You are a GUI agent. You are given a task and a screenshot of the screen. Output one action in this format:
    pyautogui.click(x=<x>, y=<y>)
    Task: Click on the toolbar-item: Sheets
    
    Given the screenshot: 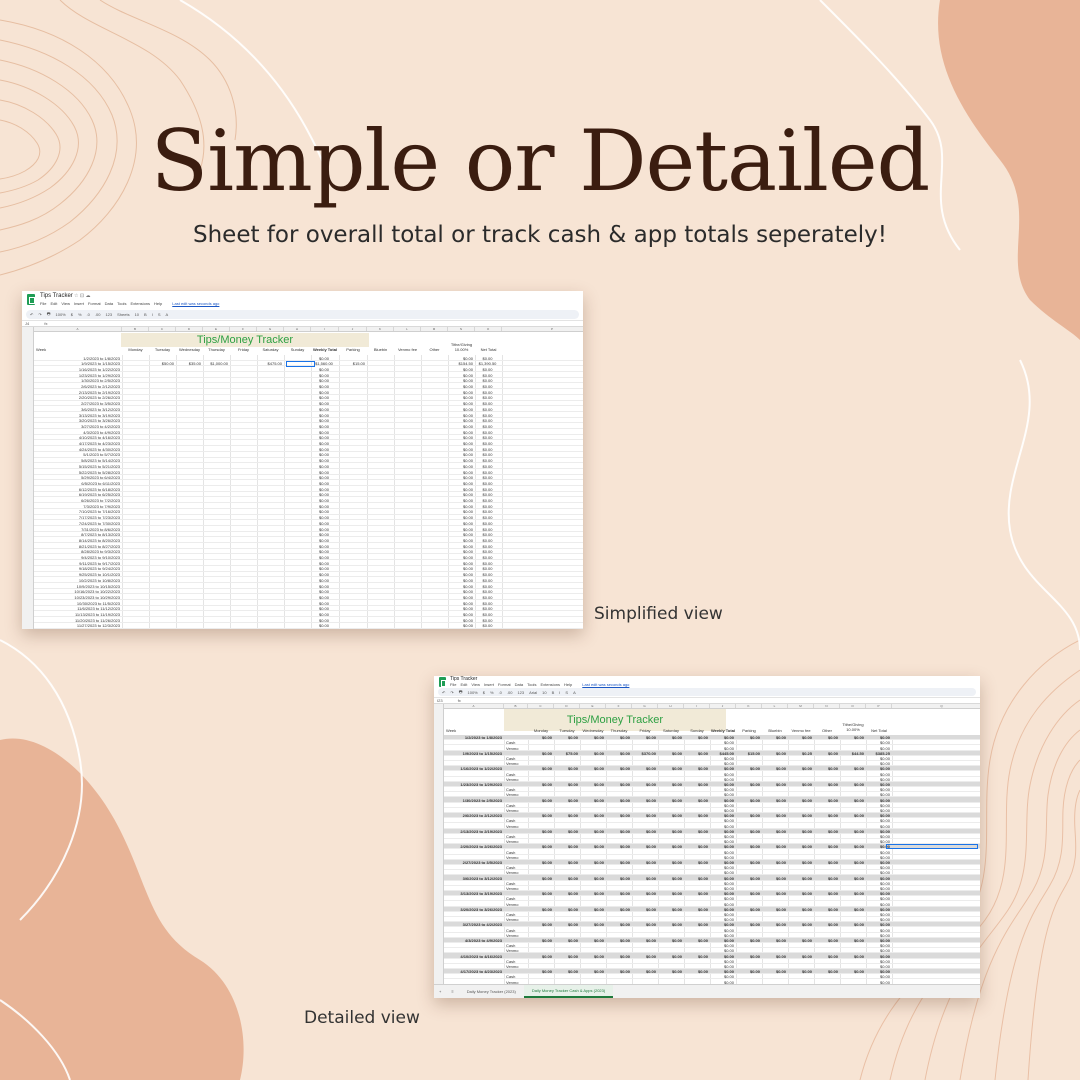 What is the action you would take?
    pyautogui.click(x=123, y=314)
    